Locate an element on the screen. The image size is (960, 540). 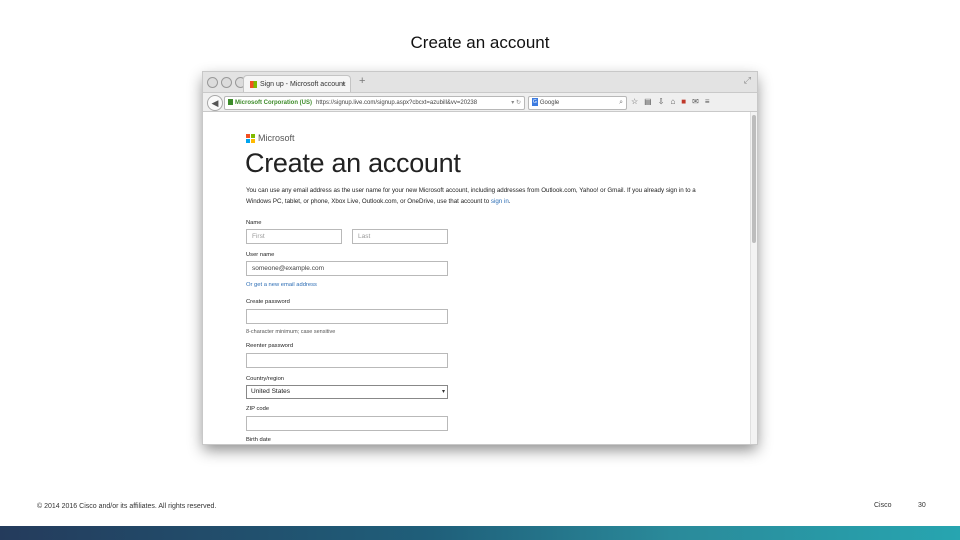
intro-end: . is located at coordinates (509, 201).